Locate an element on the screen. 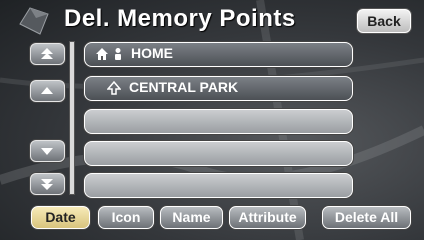 The width and height of the screenshot is (424, 240). back-button: Back is located at coordinates (384, 21).